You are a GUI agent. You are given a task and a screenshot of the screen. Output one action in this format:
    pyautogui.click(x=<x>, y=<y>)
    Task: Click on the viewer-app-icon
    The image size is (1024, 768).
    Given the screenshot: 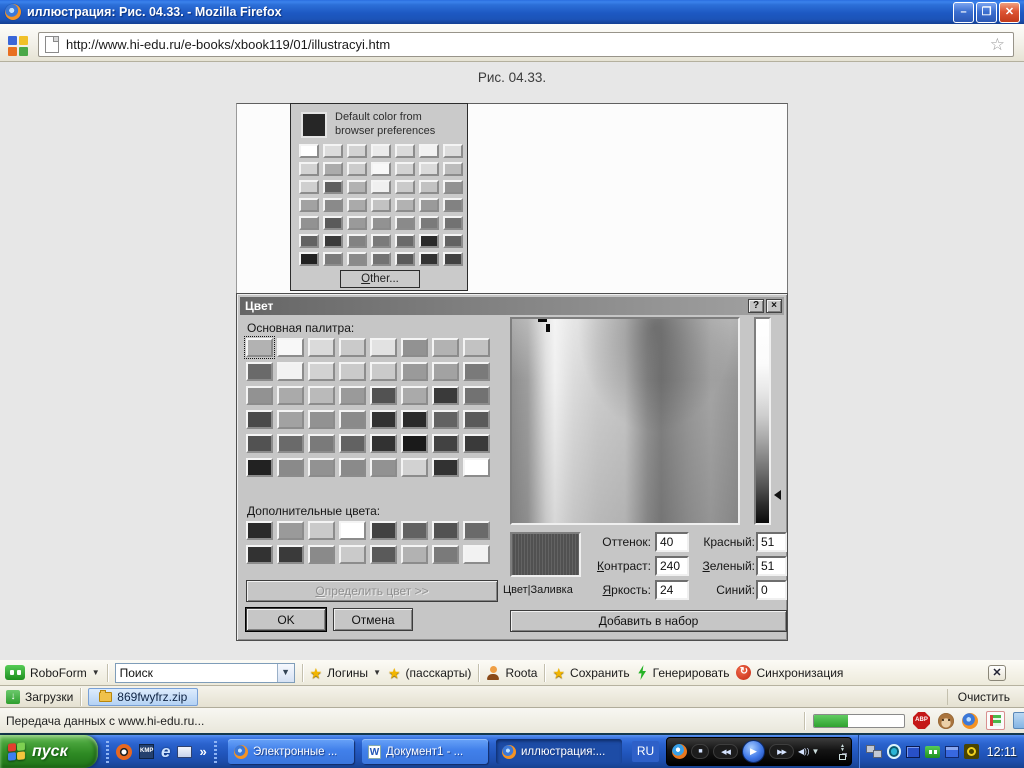 What is the action you would take?
    pyautogui.click(x=124, y=751)
    